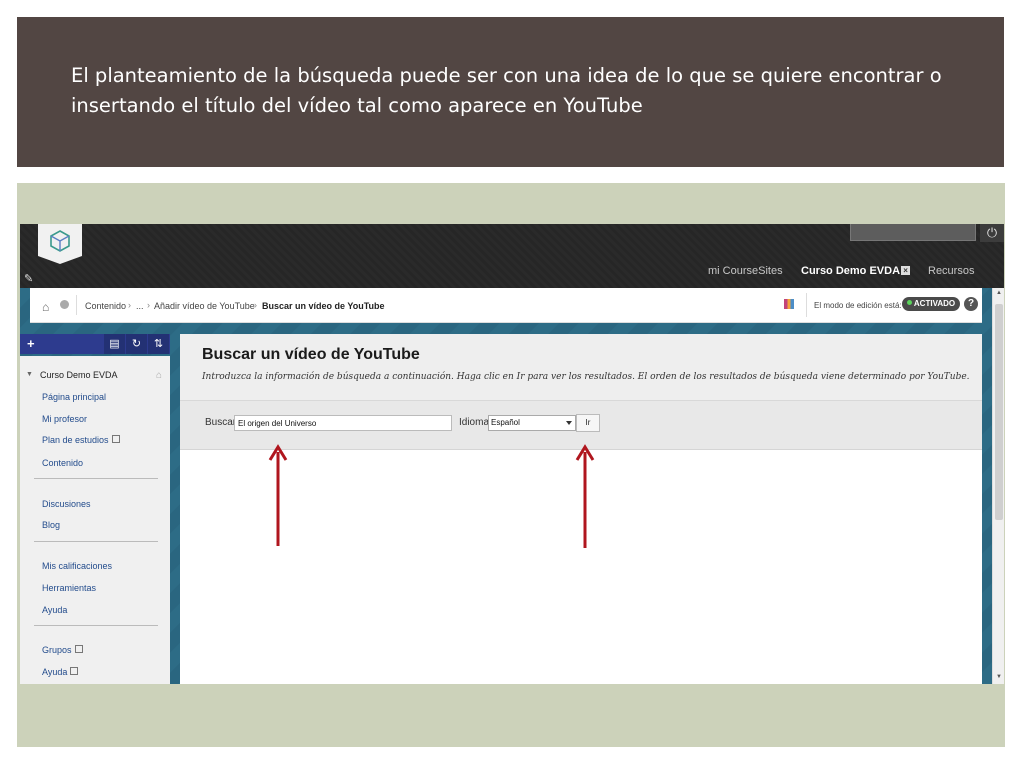 This screenshot has width=1024, height=768. Describe the element at coordinates (28, 278) in the screenshot. I see `pin-icon: ✎` at that location.